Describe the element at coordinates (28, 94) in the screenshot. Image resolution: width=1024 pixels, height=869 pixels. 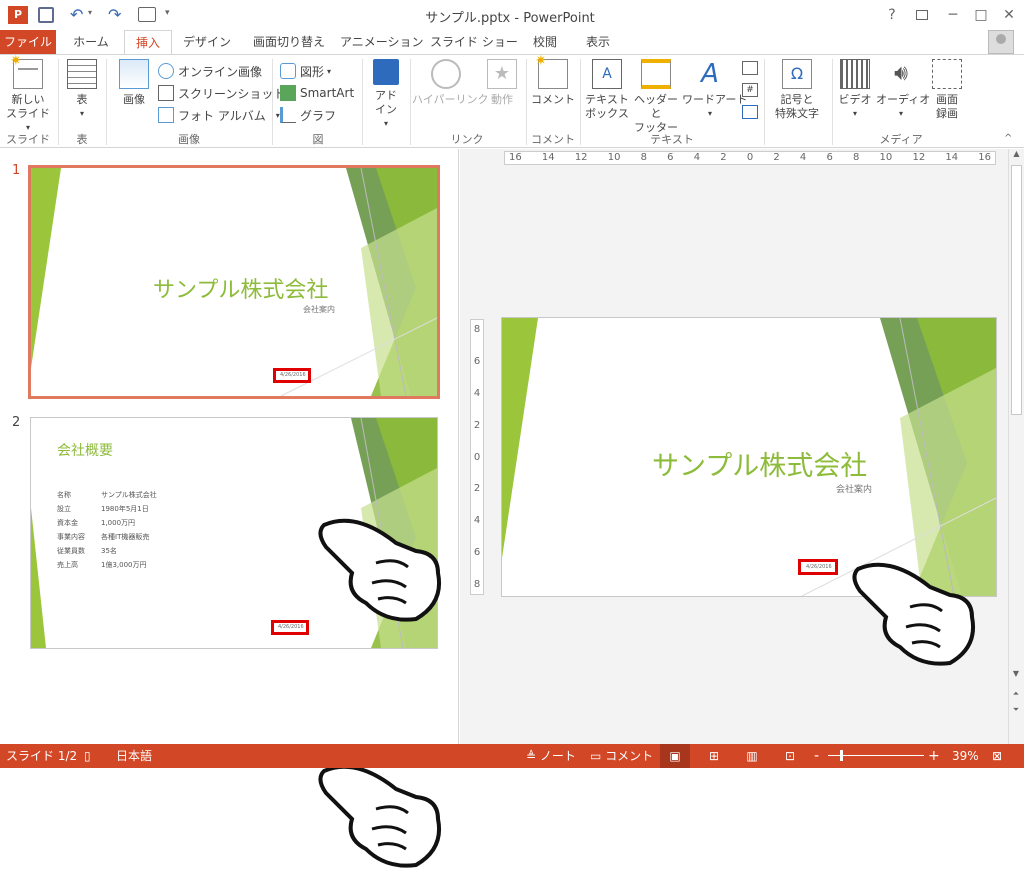
I see `new-slide-button: ✷ 新しい スライド ▾` at that location.